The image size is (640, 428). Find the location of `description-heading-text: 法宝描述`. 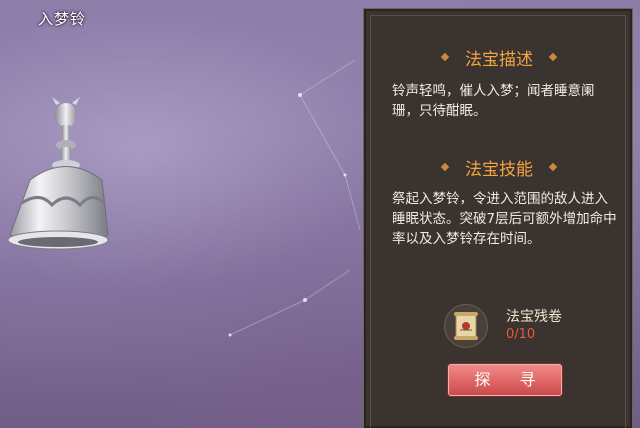

description-heading-text: 法宝描述 is located at coordinates (499, 60).